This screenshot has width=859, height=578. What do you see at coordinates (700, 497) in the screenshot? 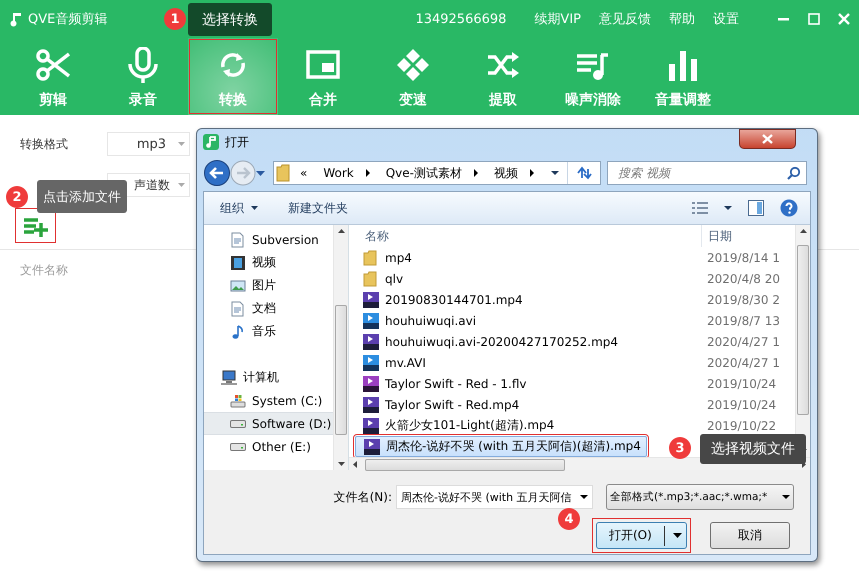
I see `file-type-dropdown: 全部格式(*.mp3;*.aac;*.wma;*` at bounding box center [700, 497].